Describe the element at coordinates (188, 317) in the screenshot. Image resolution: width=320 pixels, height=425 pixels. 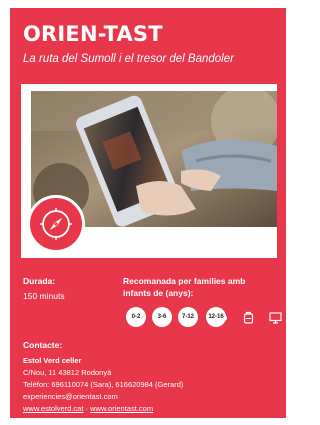
I see `age-badge: 7-12` at that location.